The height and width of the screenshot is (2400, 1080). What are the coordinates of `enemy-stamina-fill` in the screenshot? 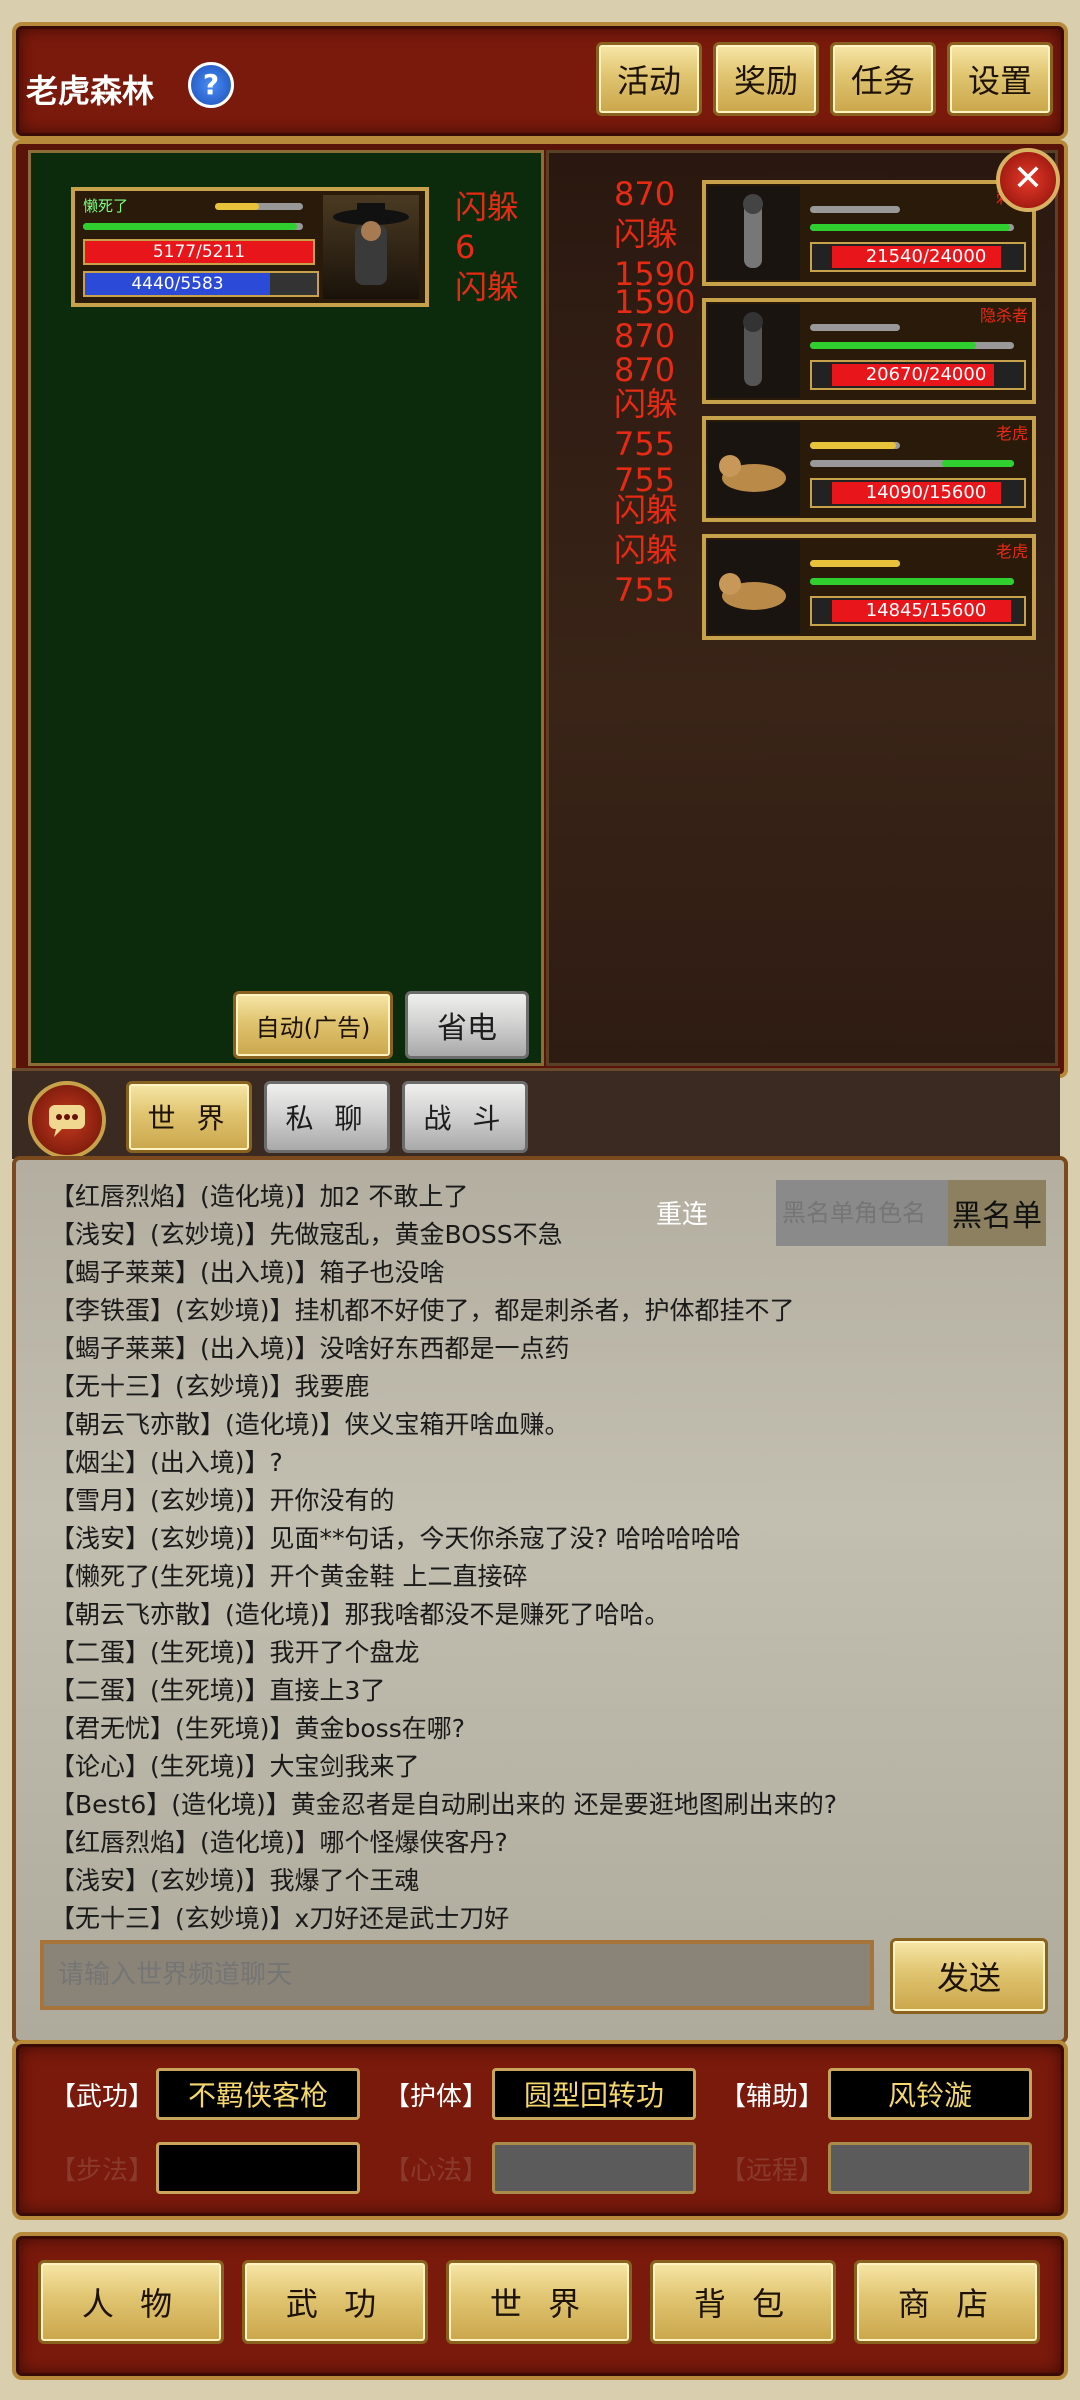 It's located at (910, 227).